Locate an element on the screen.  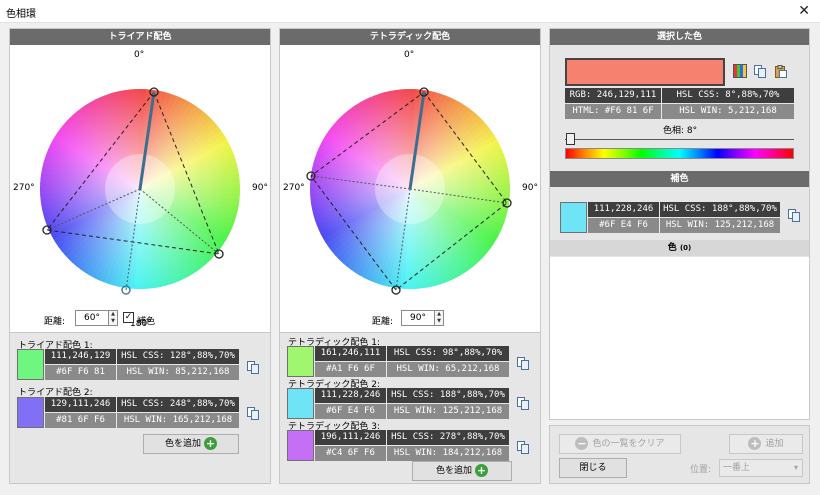
selected-html: HTML: #F6 81 6F is located at coordinates (613, 111).